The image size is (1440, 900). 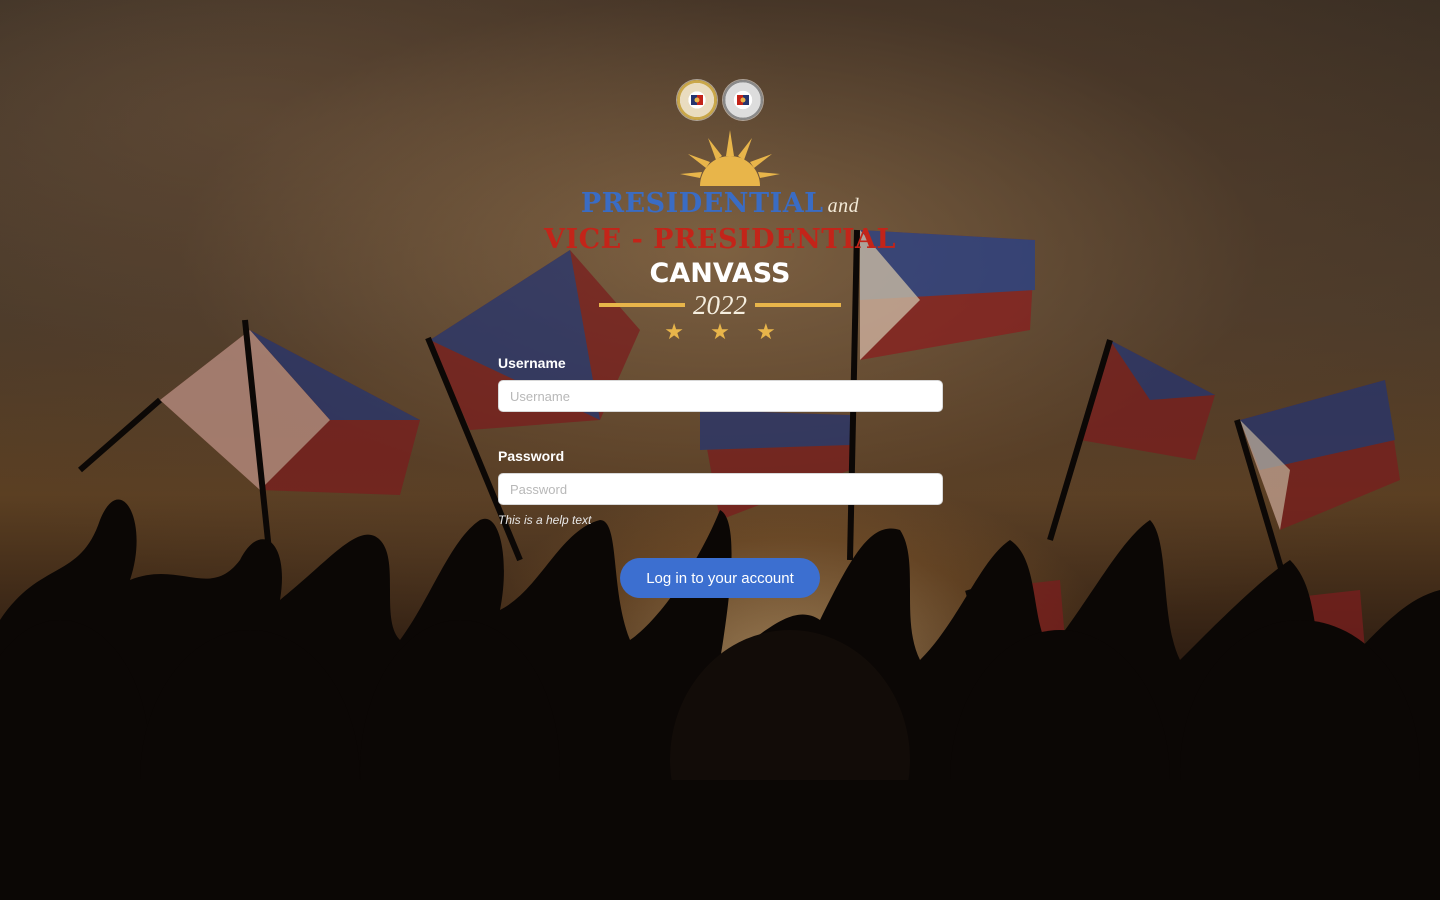 I want to click on login-button: Log in to your account, so click(x=720, y=578).